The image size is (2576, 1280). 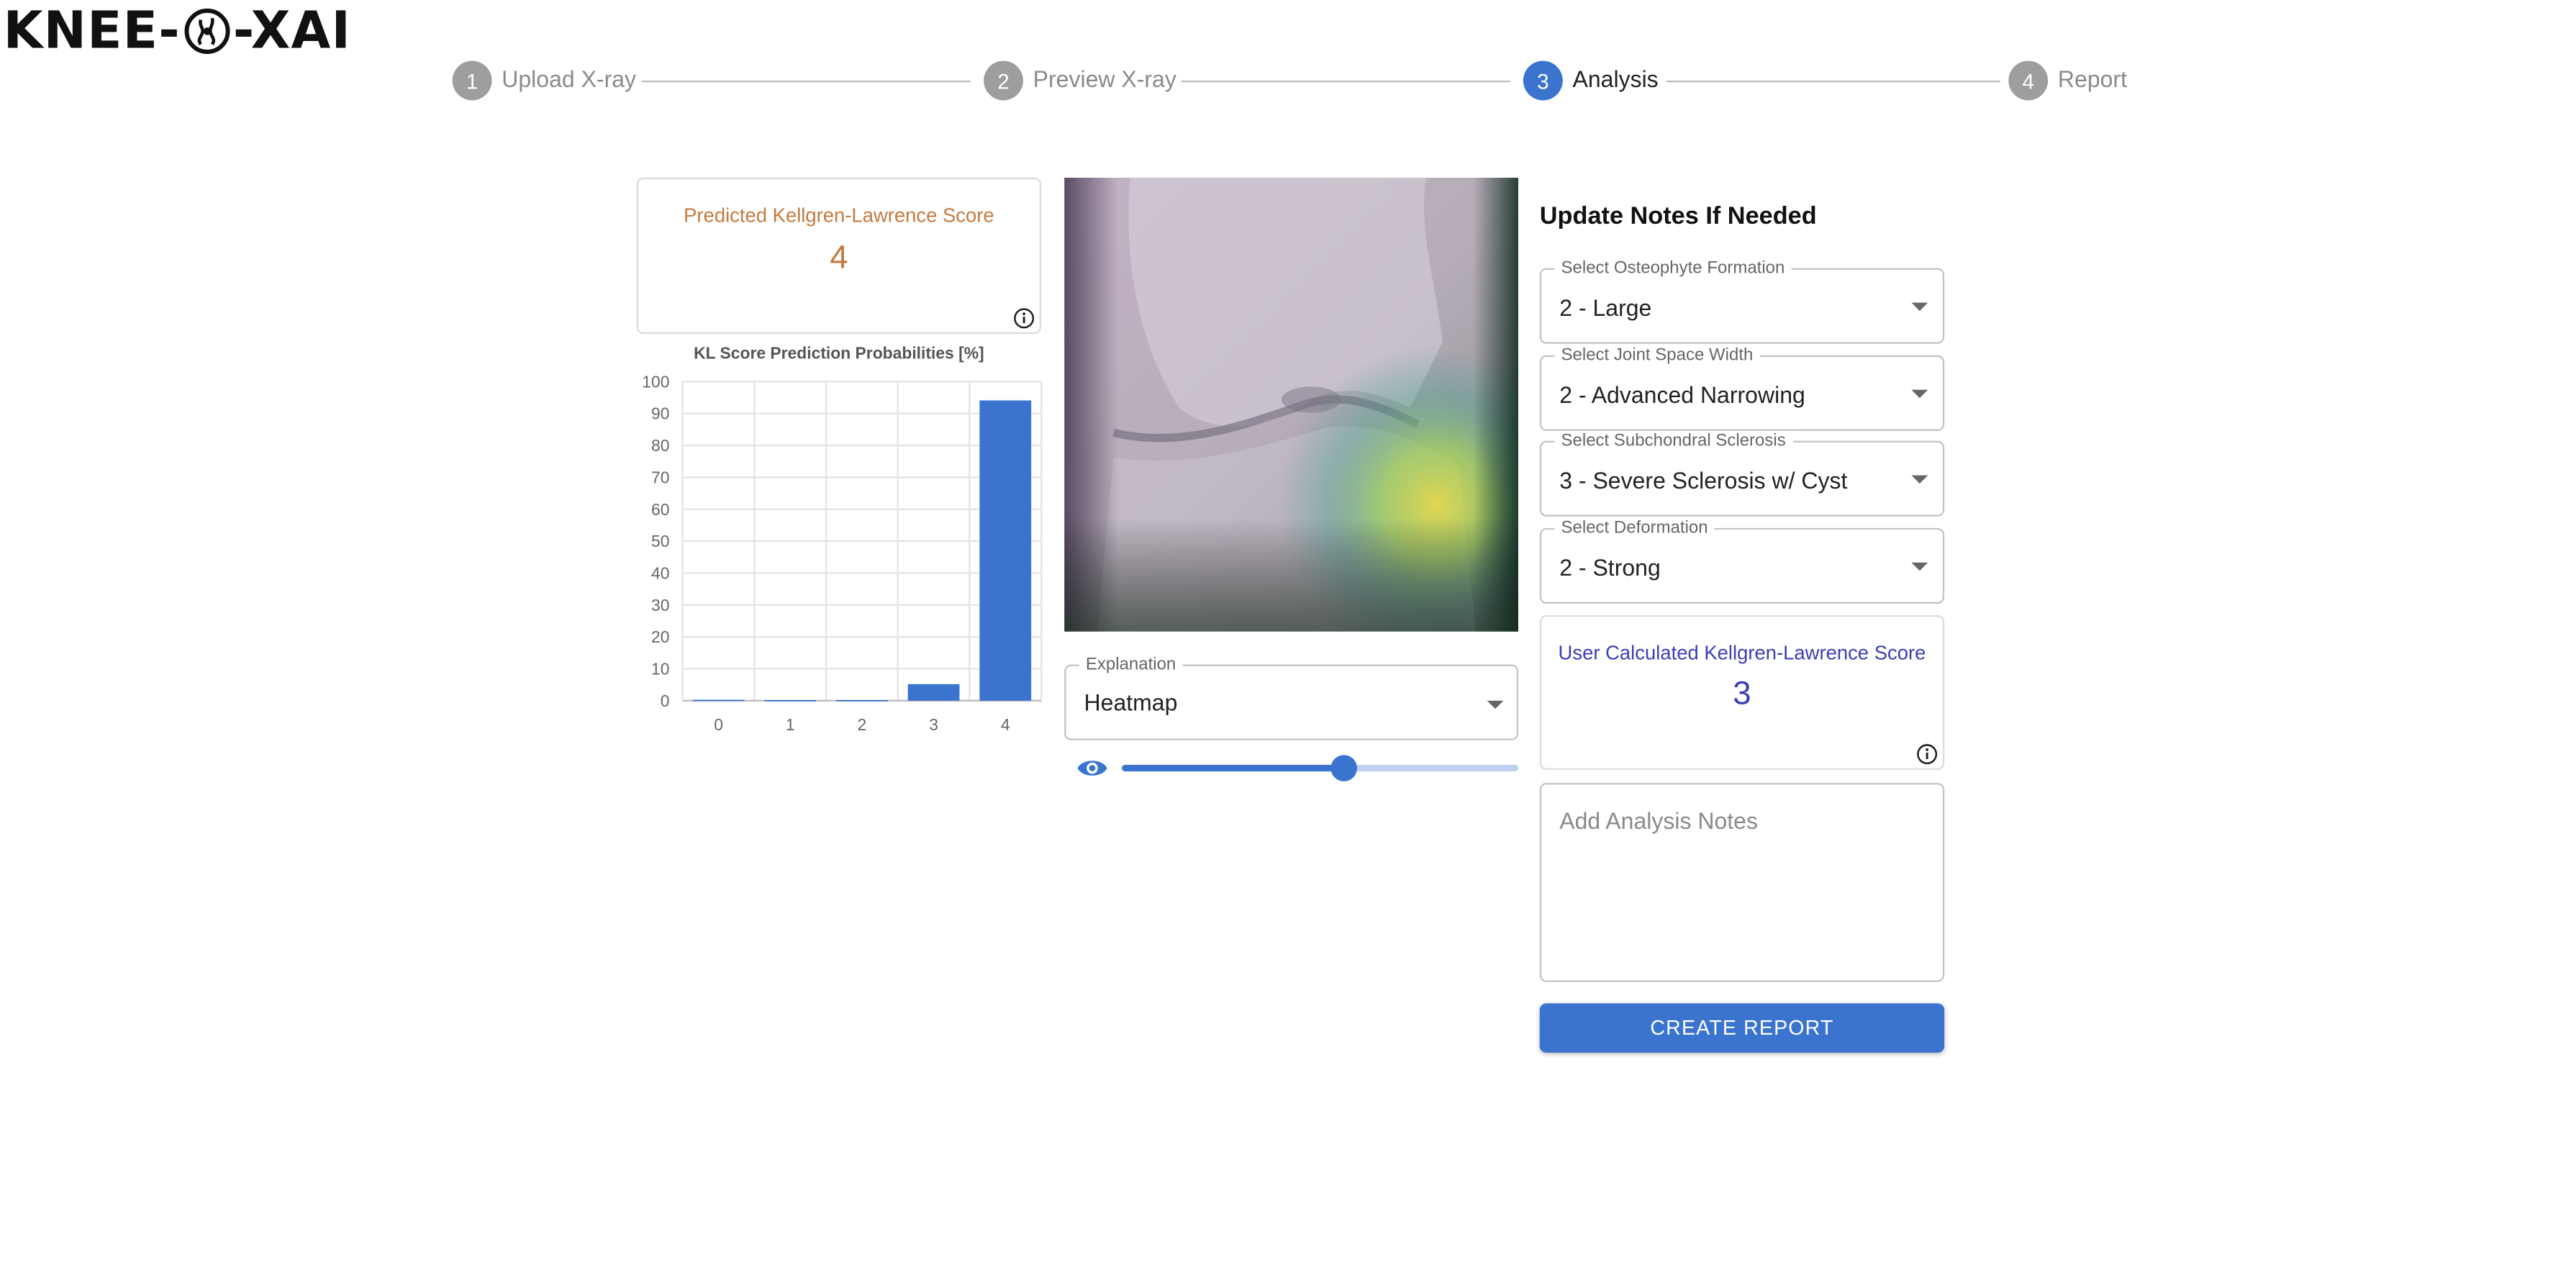 What do you see at coordinates (1092, 768) in the screenshot?
I see `eye-icon` at bounding box center [1092, 768].